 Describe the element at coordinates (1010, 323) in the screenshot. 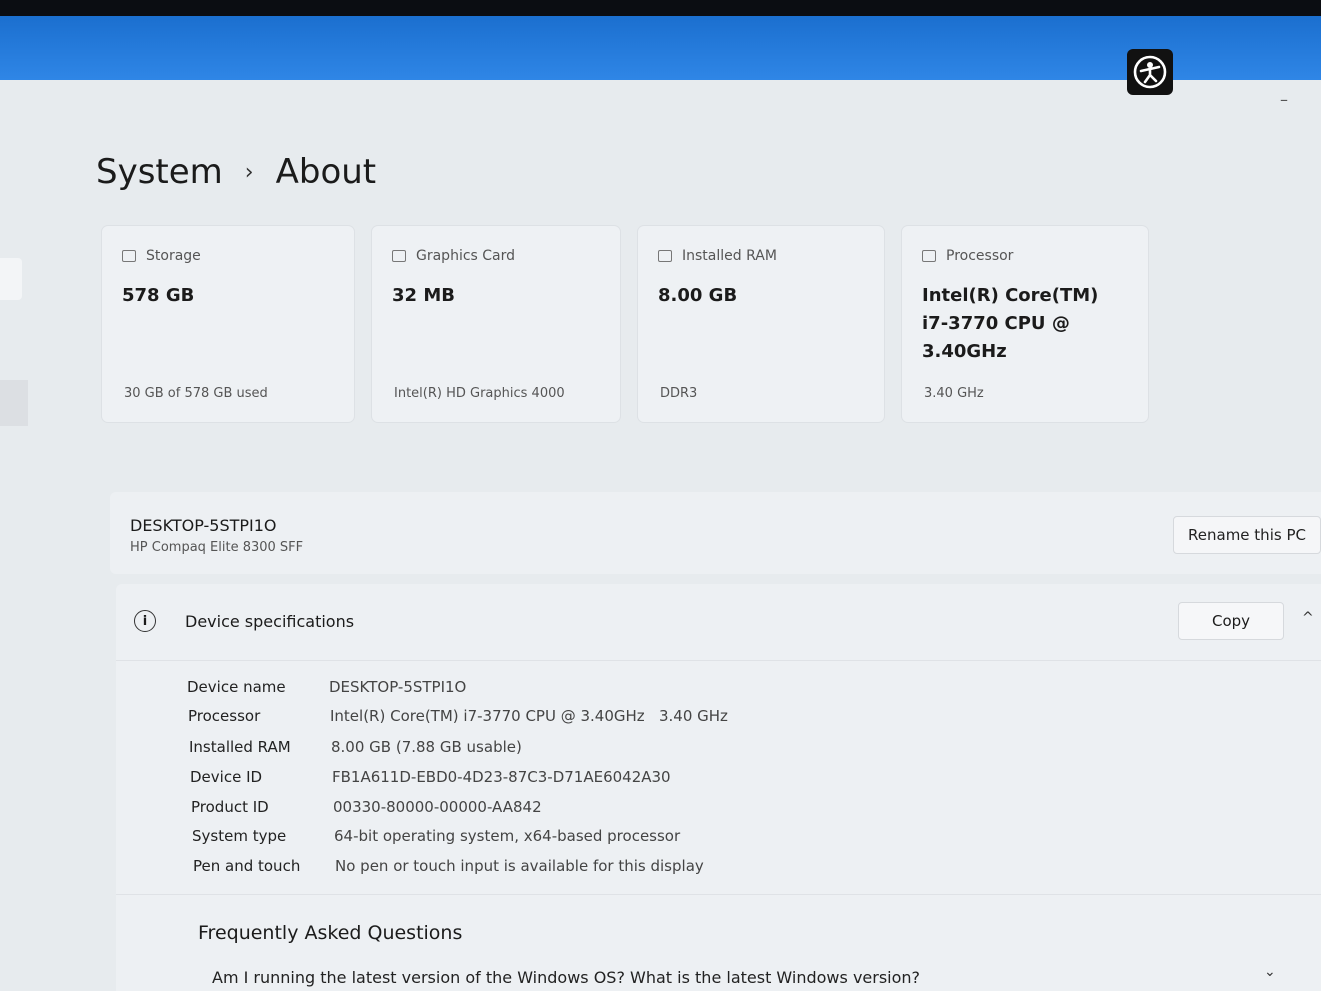

I see `card-value: Intel(R) Core(TM) i7-3770 CPU @ 3.40GHz` at that location.